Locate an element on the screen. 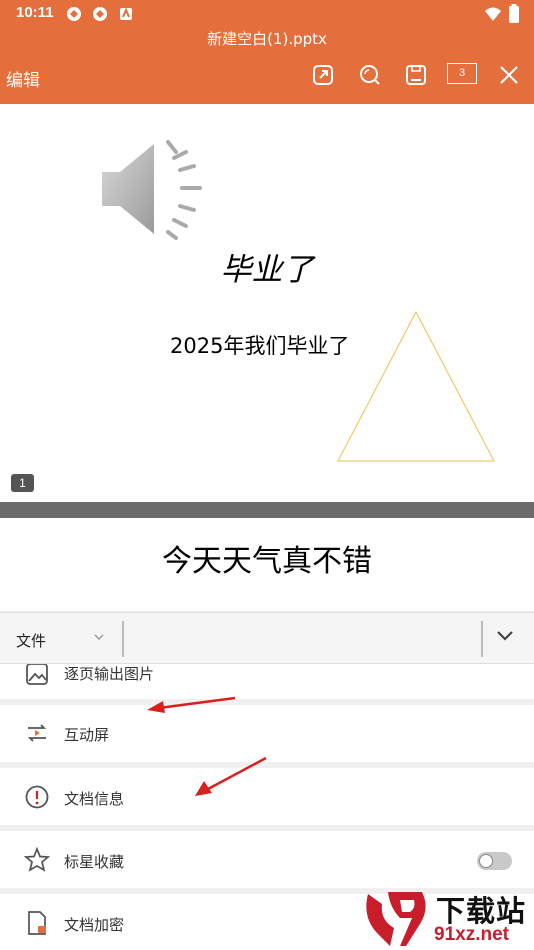  slide-subtitle: 2025年我们毕业了 is located at coordinates (260, 346).